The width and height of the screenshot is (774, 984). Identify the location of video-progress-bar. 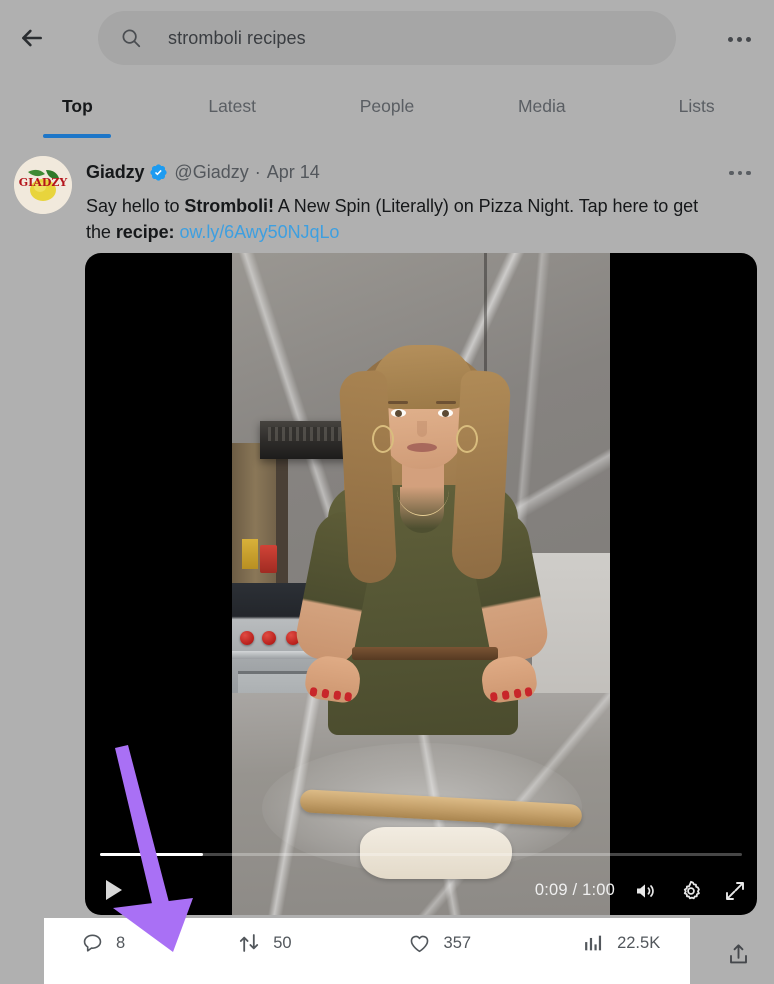
(421, 854).